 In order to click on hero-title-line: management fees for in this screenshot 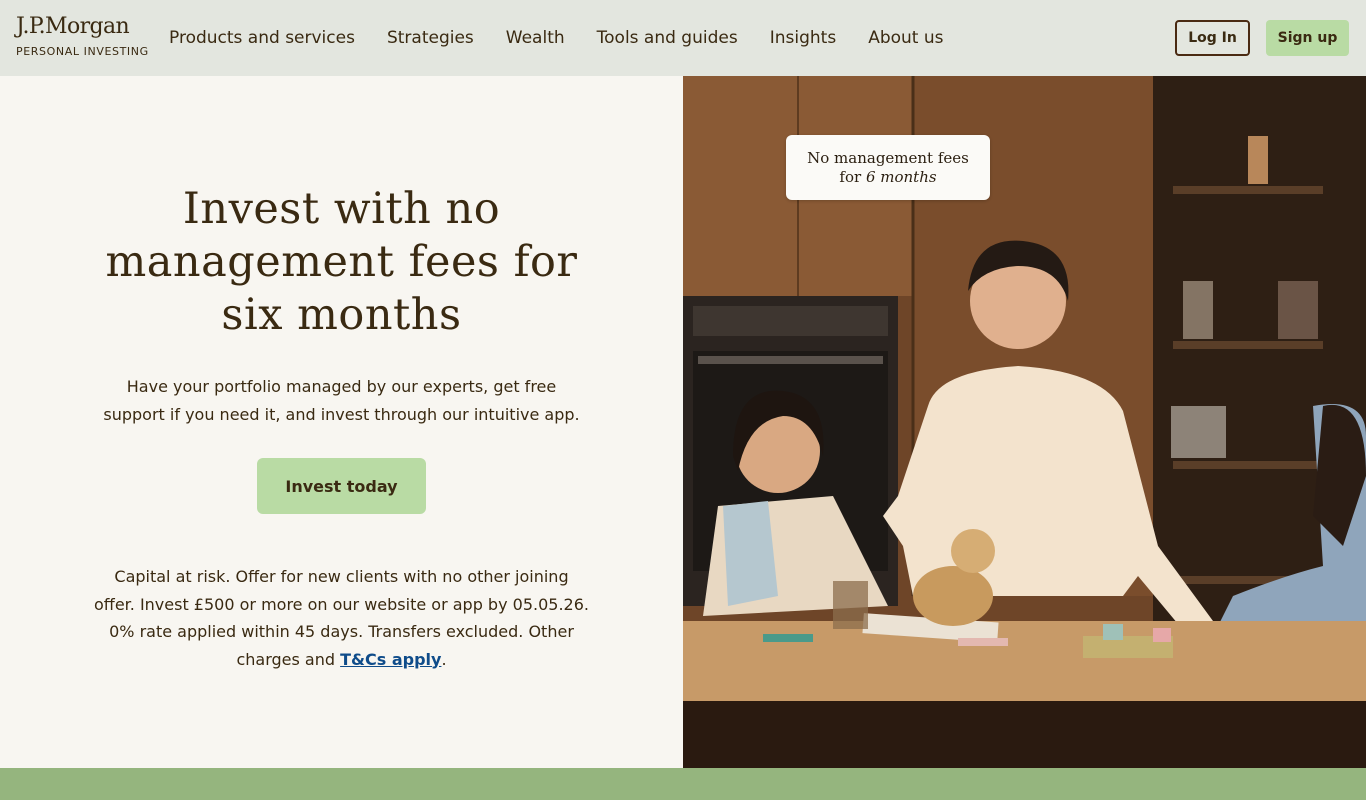, I will do `click(341, 262)`.